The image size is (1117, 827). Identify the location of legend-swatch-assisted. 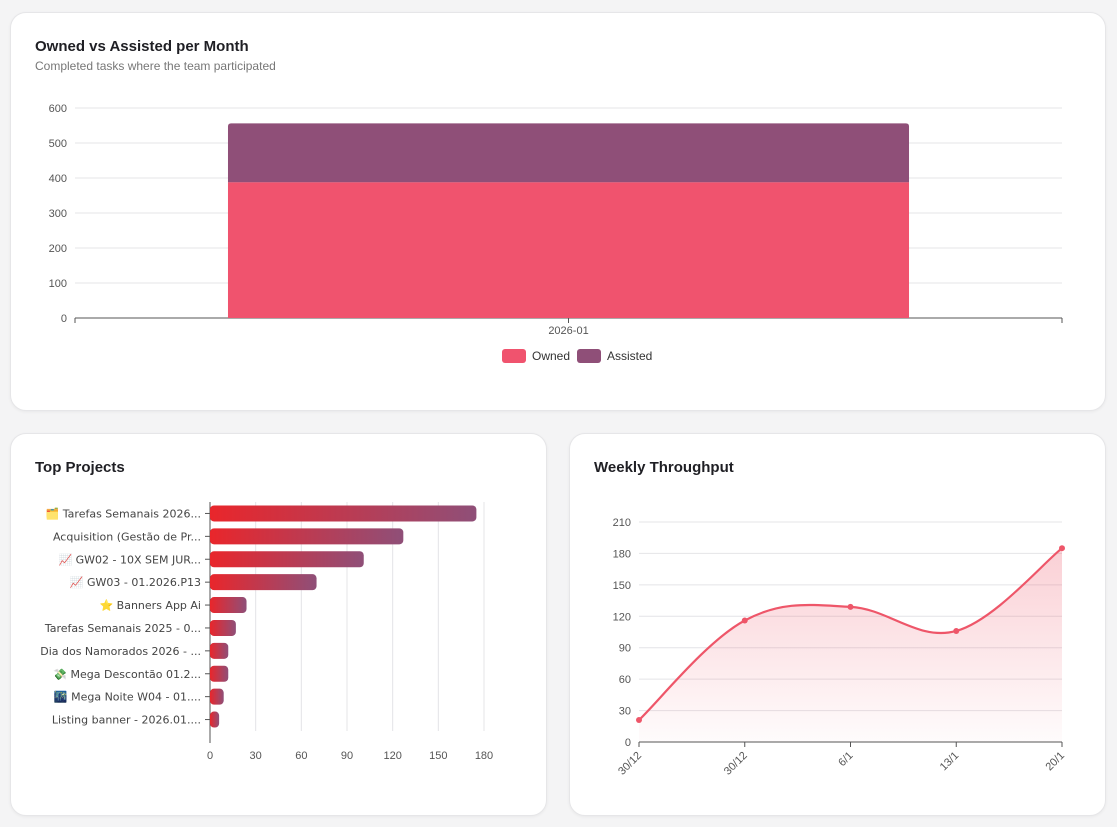
(589, 356).